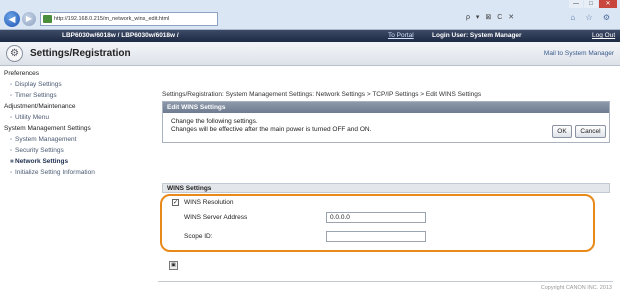 This screenshot has height=297, width=620. What do you see at coordinates (55, 172) in the screenshot?
I see `sidebar-item-label: Initialize Setting Information` at bounding box center [55, 172].